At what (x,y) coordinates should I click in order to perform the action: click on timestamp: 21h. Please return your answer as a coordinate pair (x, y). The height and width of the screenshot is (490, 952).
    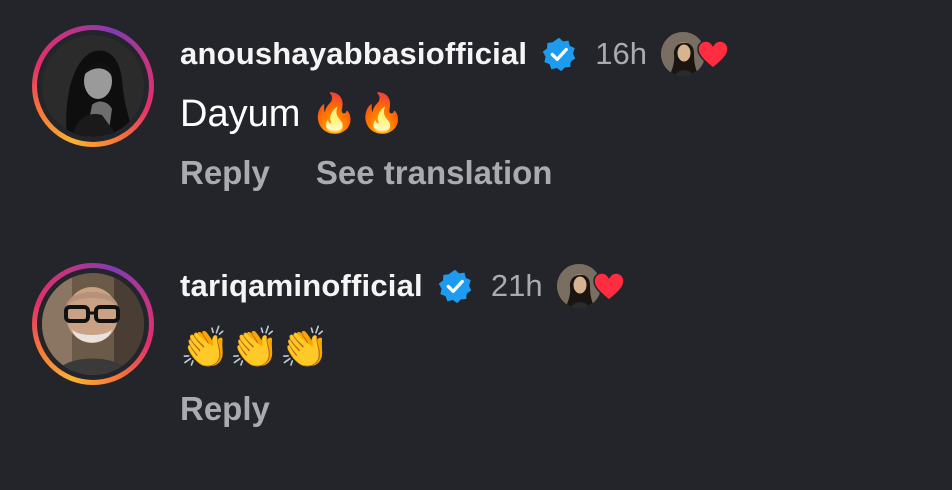
    Looking at the image, I should click on (516, 285).